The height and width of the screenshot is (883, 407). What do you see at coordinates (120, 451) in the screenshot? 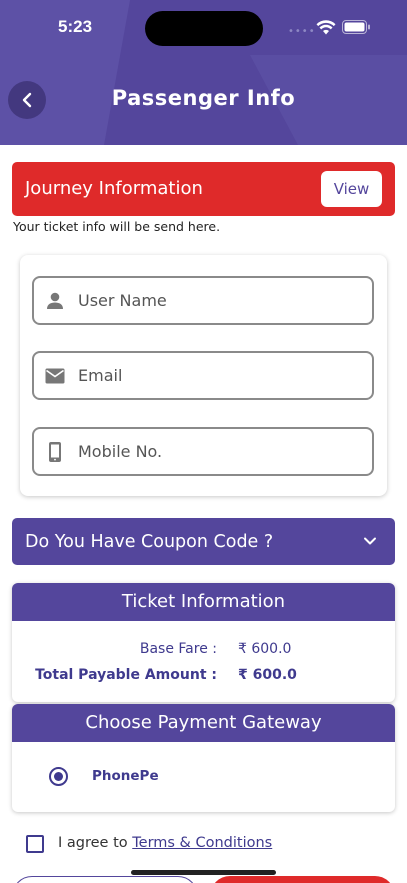
I see `mobile-placeholder: Mobile No.` at bounding box center [120, 451].